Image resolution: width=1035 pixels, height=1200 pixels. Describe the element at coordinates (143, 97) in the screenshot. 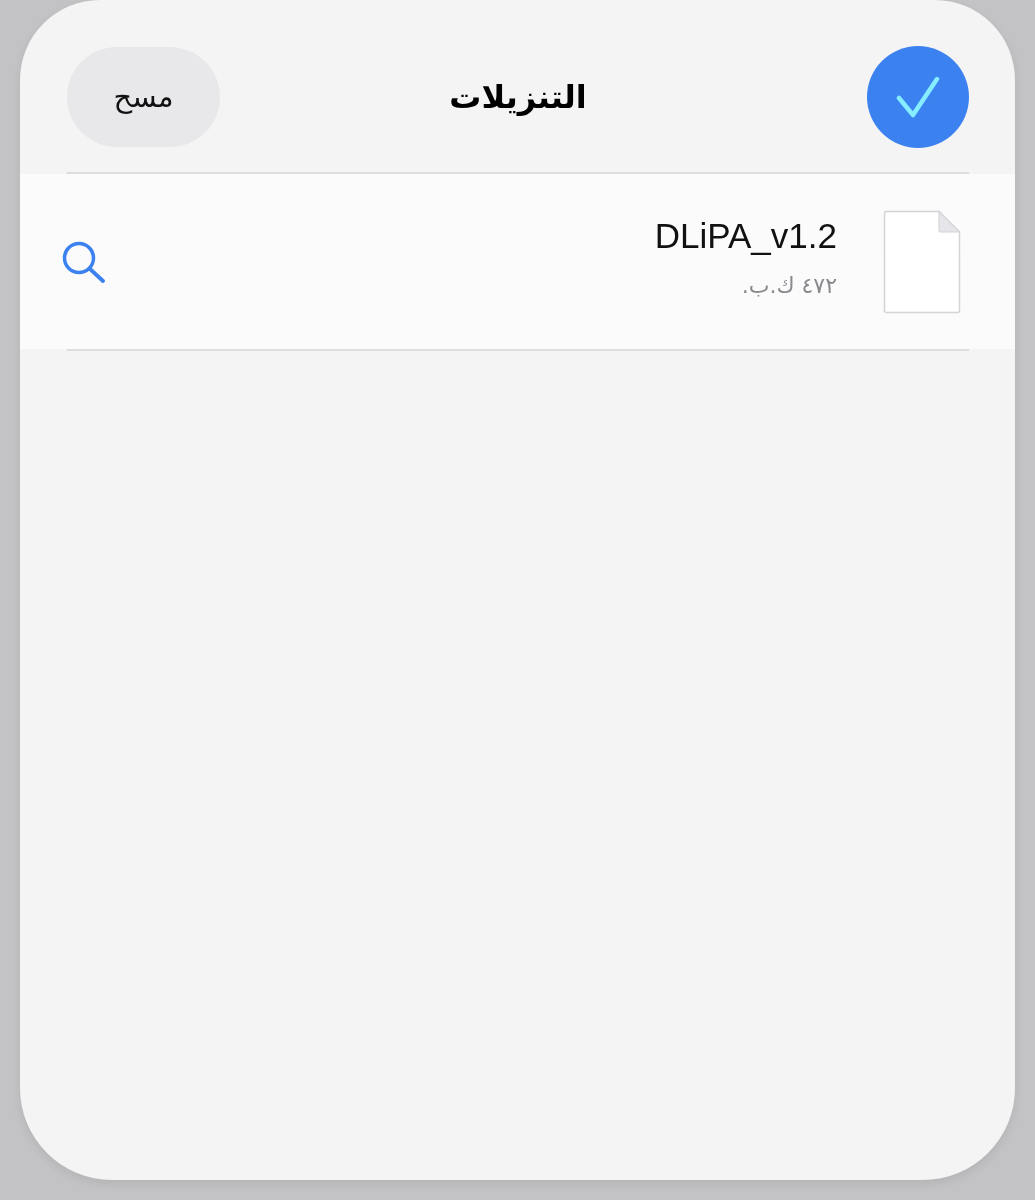

I see `clear-button: مسح` at that location.